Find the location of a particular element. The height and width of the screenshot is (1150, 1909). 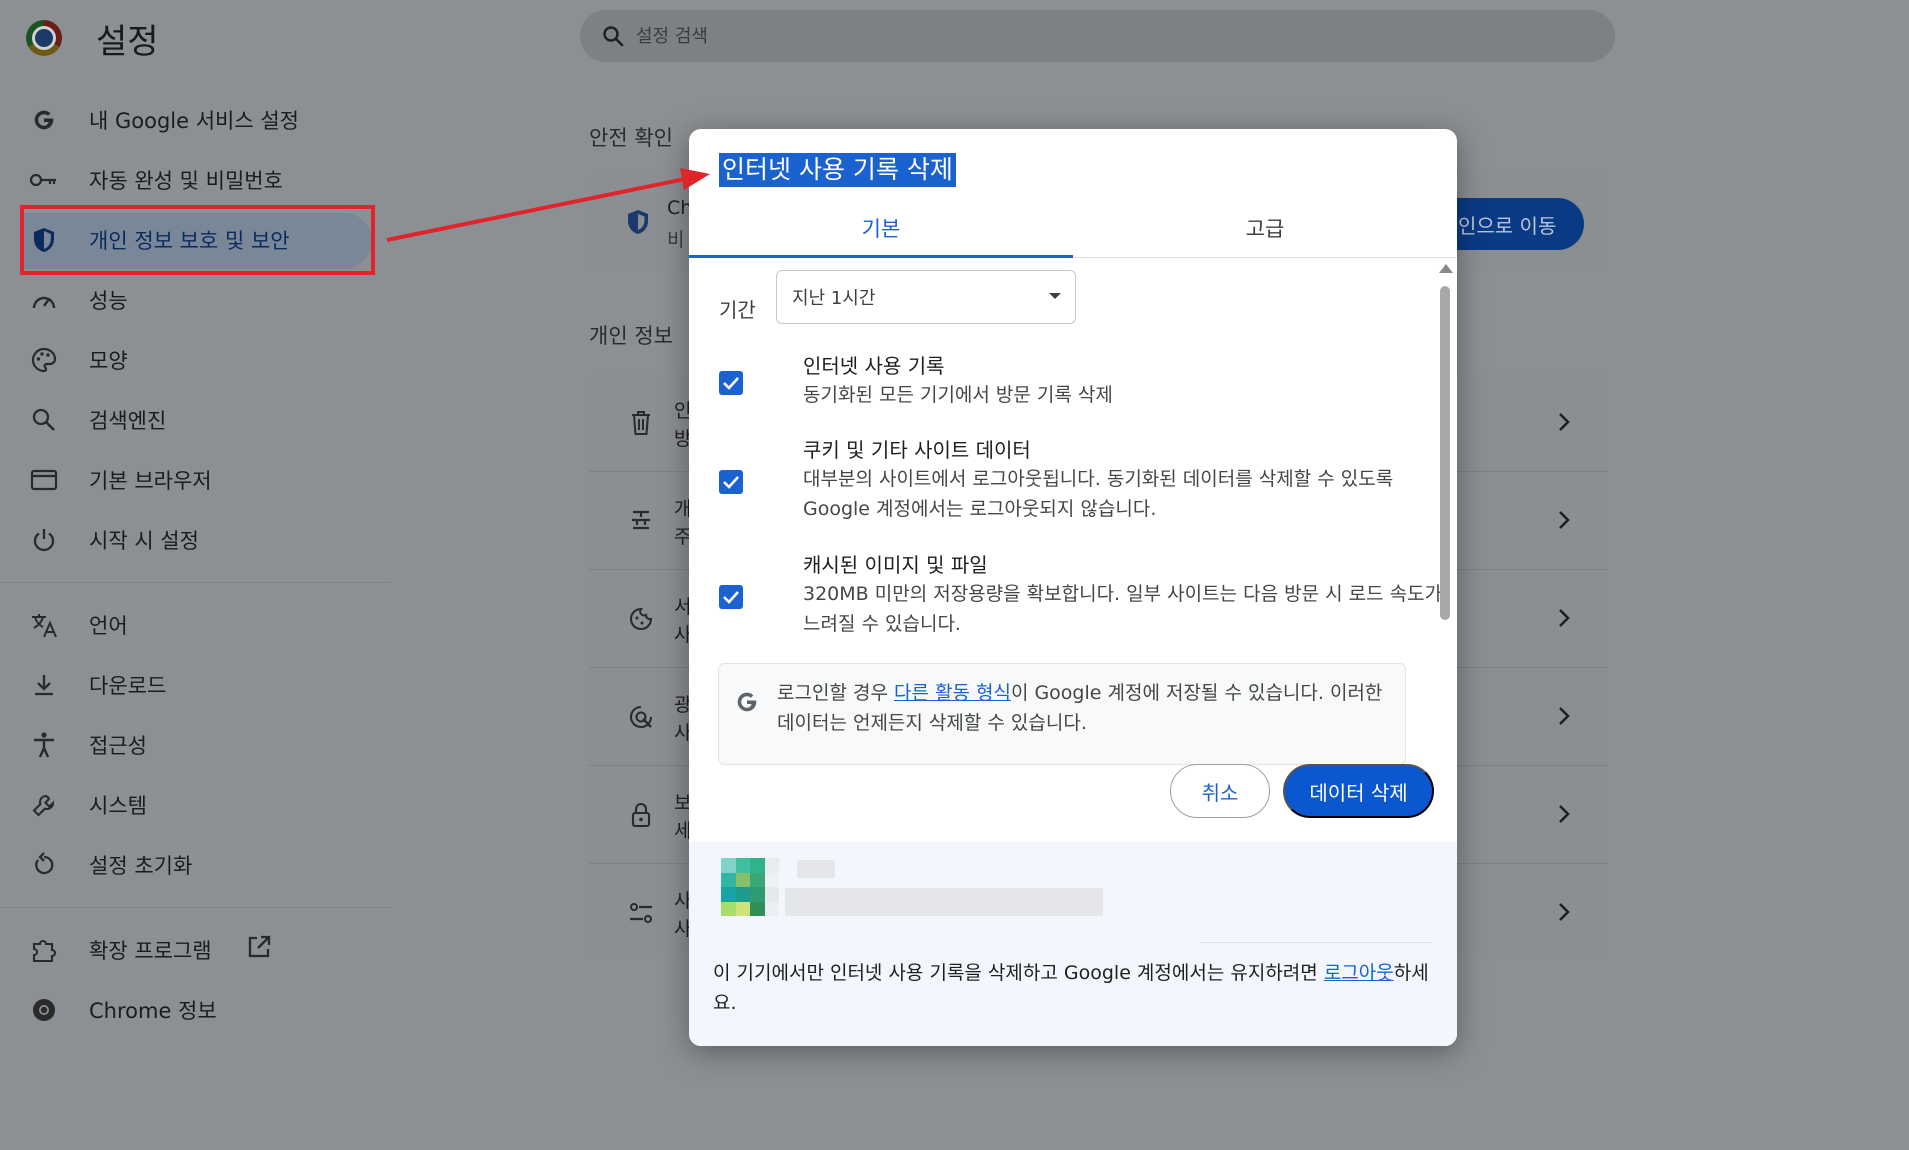

browser-window-icon is located at coordinates (44, 480).